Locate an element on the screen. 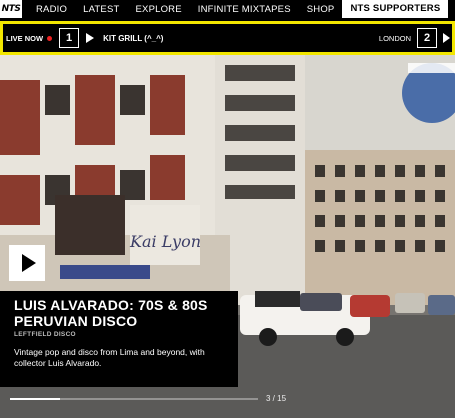 The height and width of the screenshot is (418, 455). logo-text: NTS is located at coordinates (11, 9).